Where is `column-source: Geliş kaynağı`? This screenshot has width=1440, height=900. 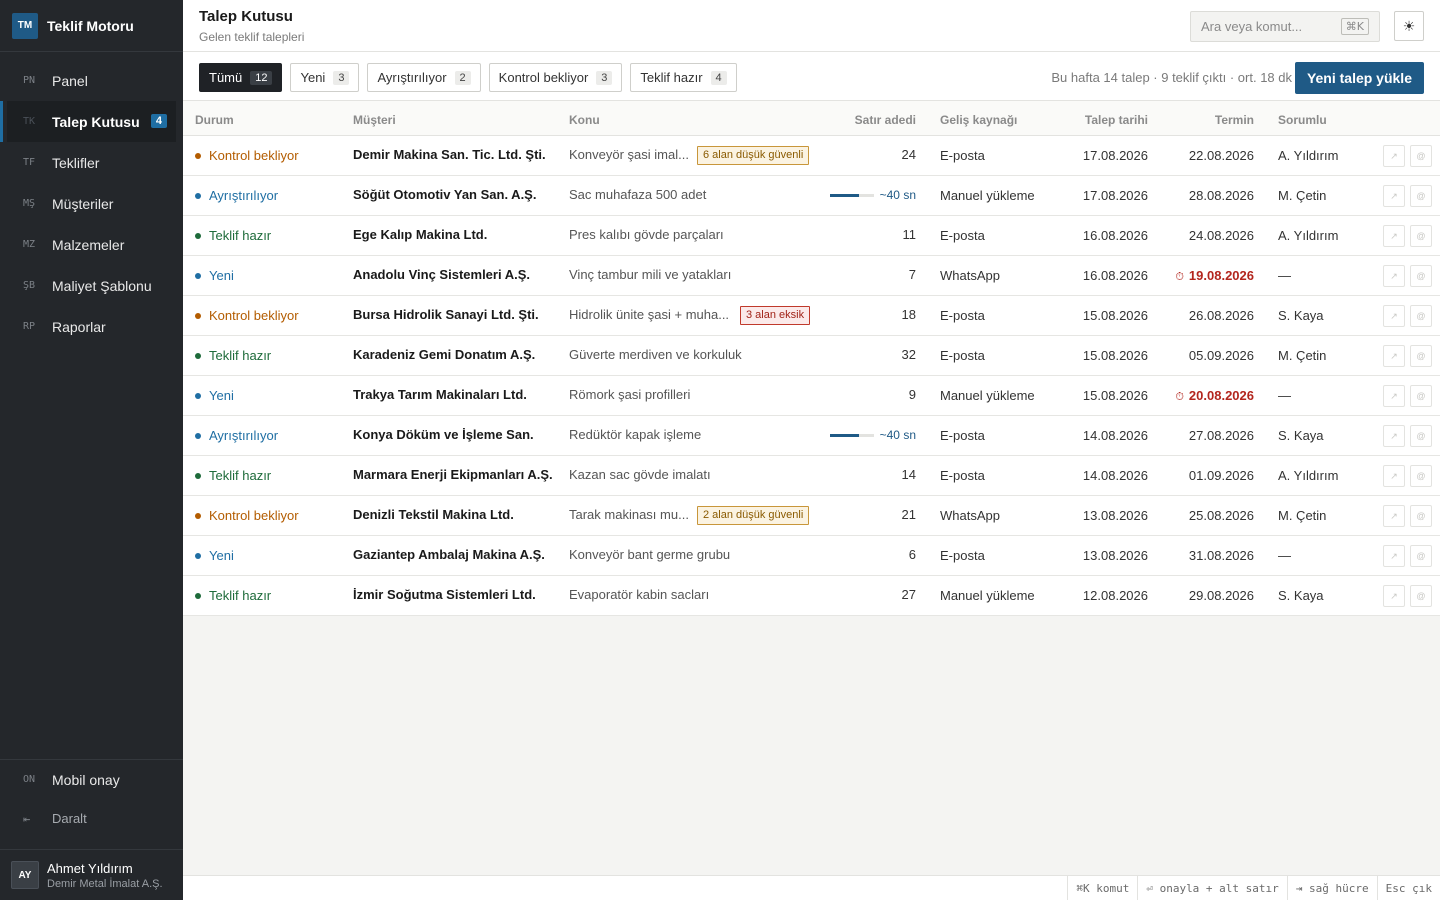 column-source: Geliş kaynağı is located at coordinates (978, 120).